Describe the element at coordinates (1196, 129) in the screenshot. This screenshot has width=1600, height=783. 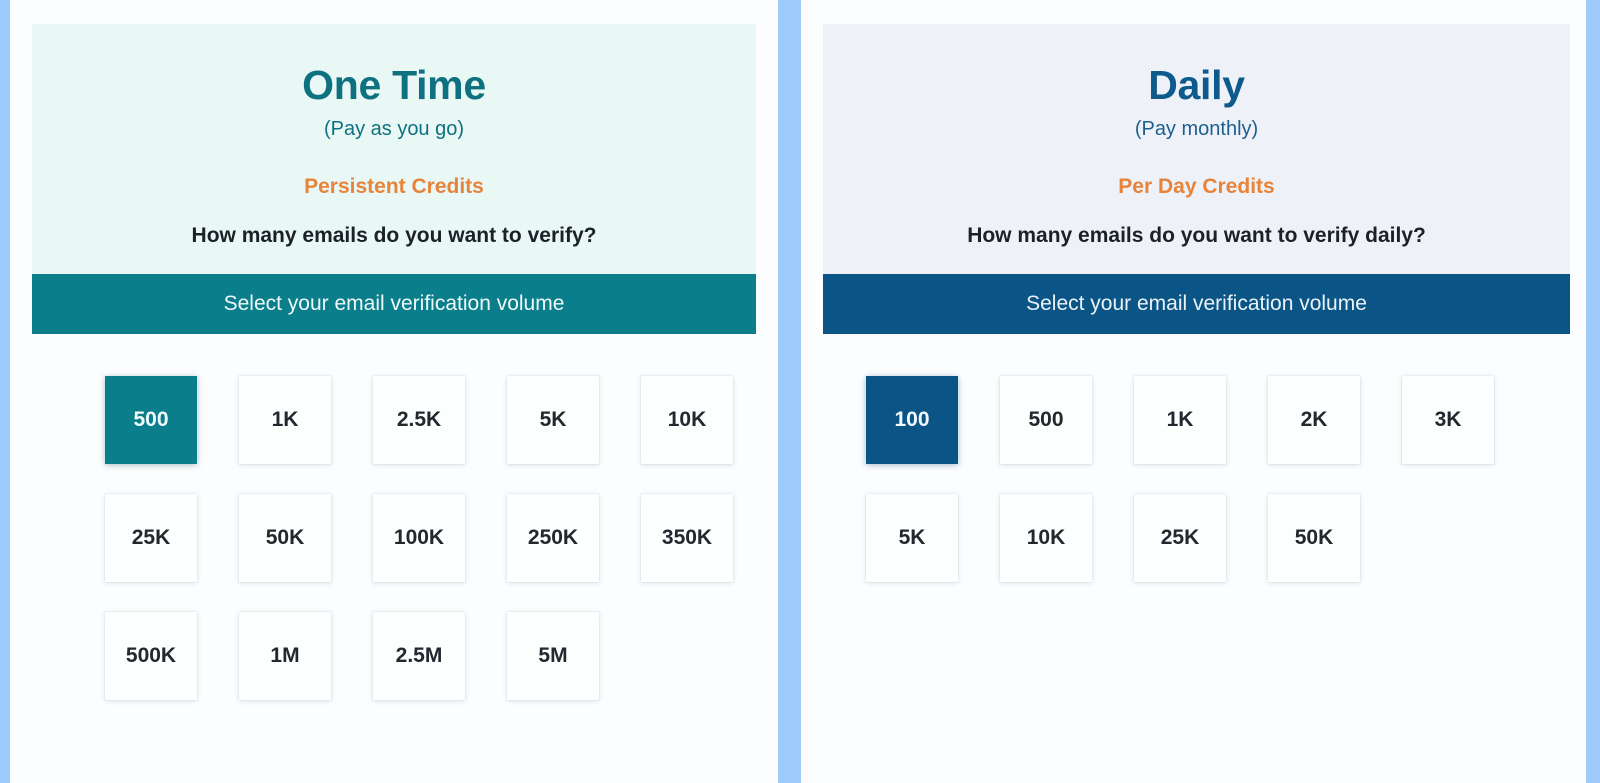
I see `daily-plan-subtitle: (Pay monthly)` at that location.